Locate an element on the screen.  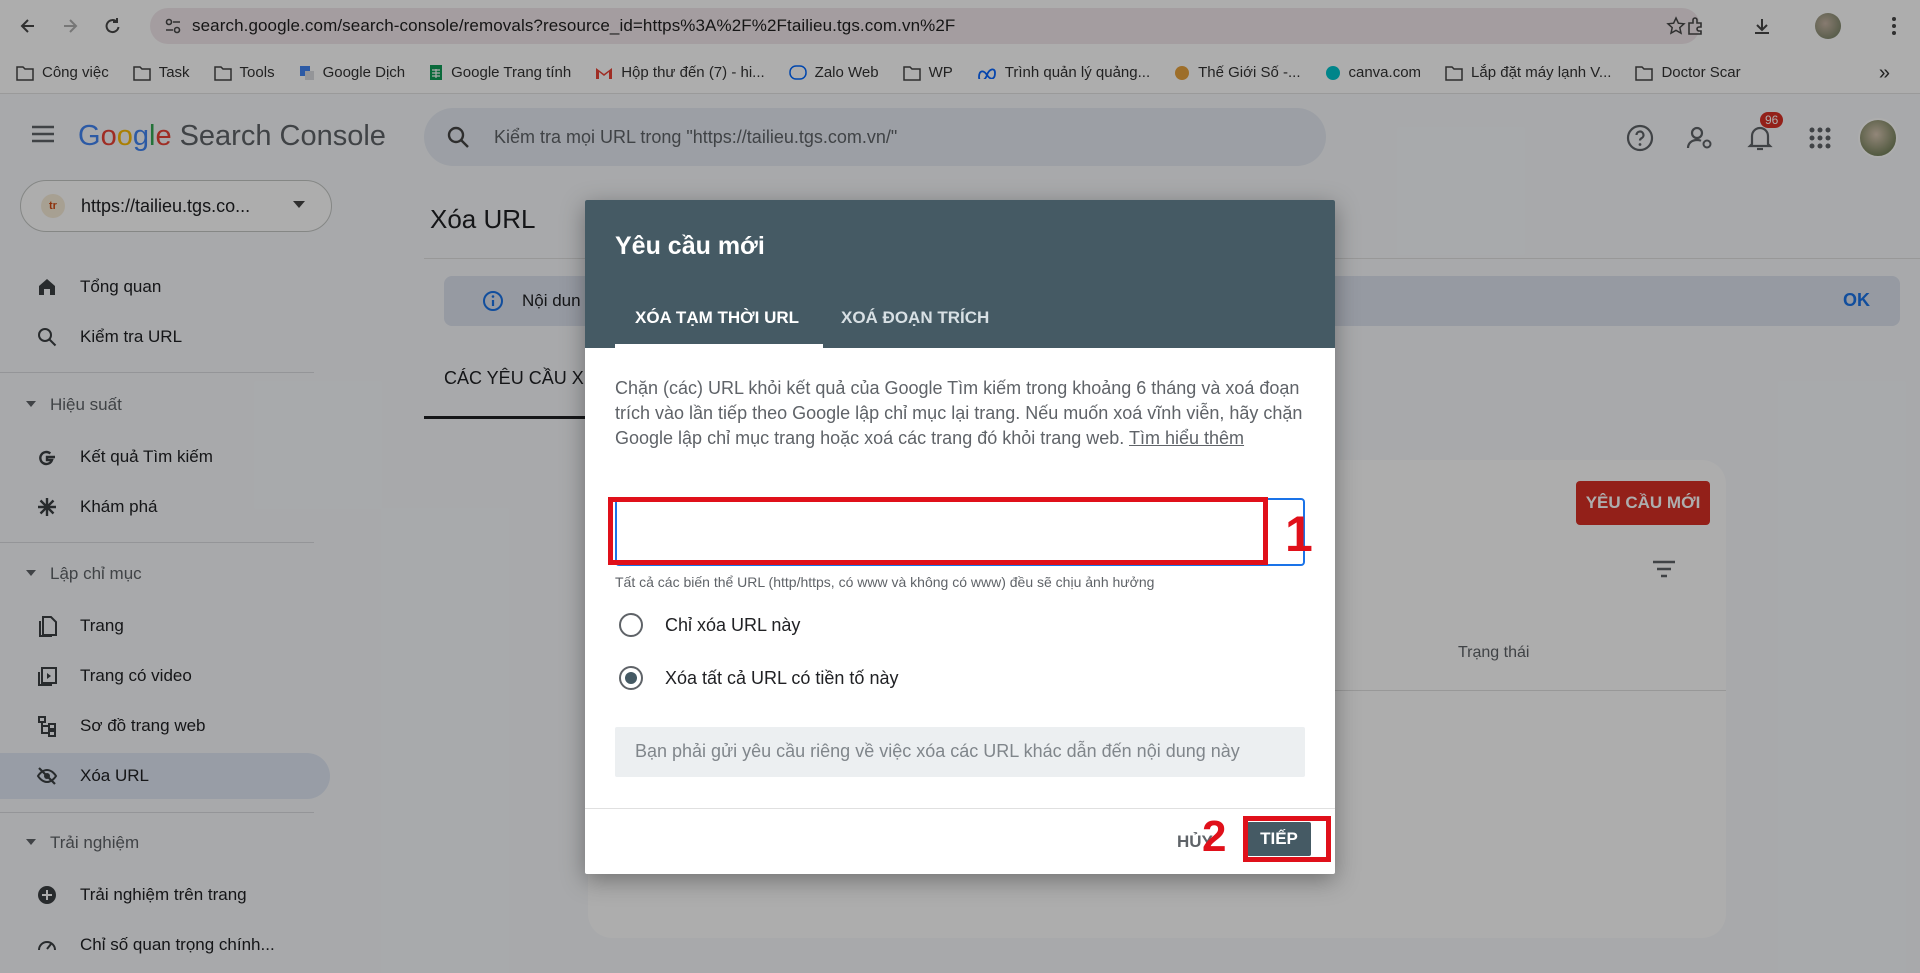
active-tab-indicator is located at coordinates (719, 346).